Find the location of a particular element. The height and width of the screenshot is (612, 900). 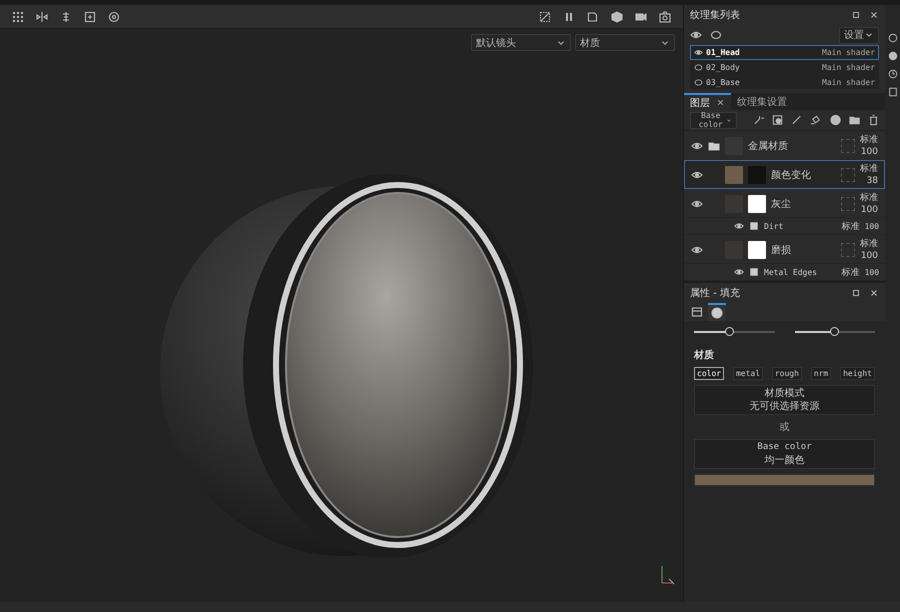

camera-icon is located at coordinates (641, 16).